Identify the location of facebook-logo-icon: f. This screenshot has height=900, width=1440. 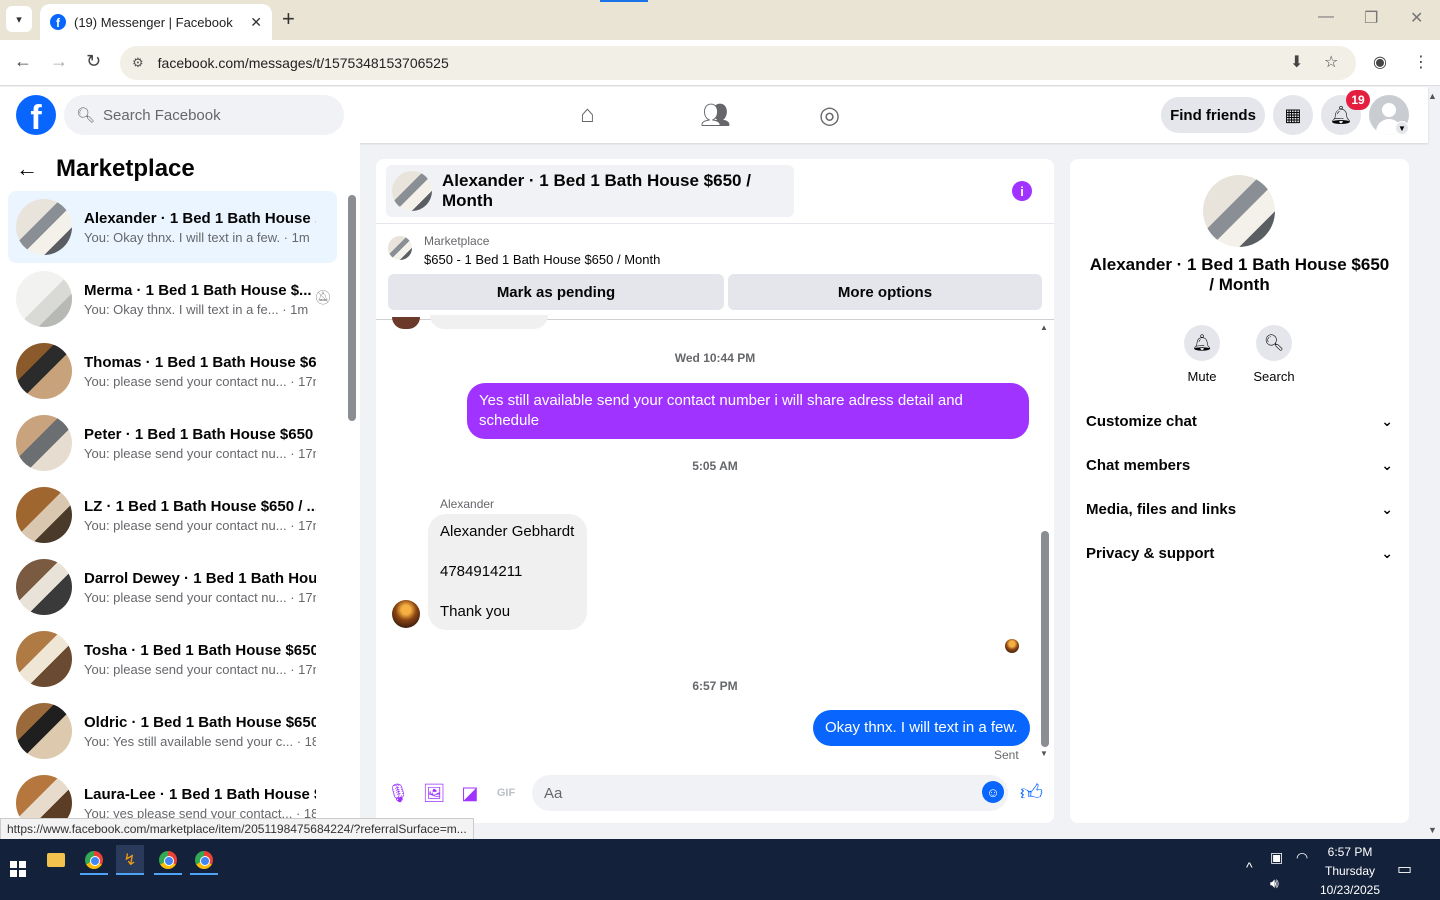
(36, 115).